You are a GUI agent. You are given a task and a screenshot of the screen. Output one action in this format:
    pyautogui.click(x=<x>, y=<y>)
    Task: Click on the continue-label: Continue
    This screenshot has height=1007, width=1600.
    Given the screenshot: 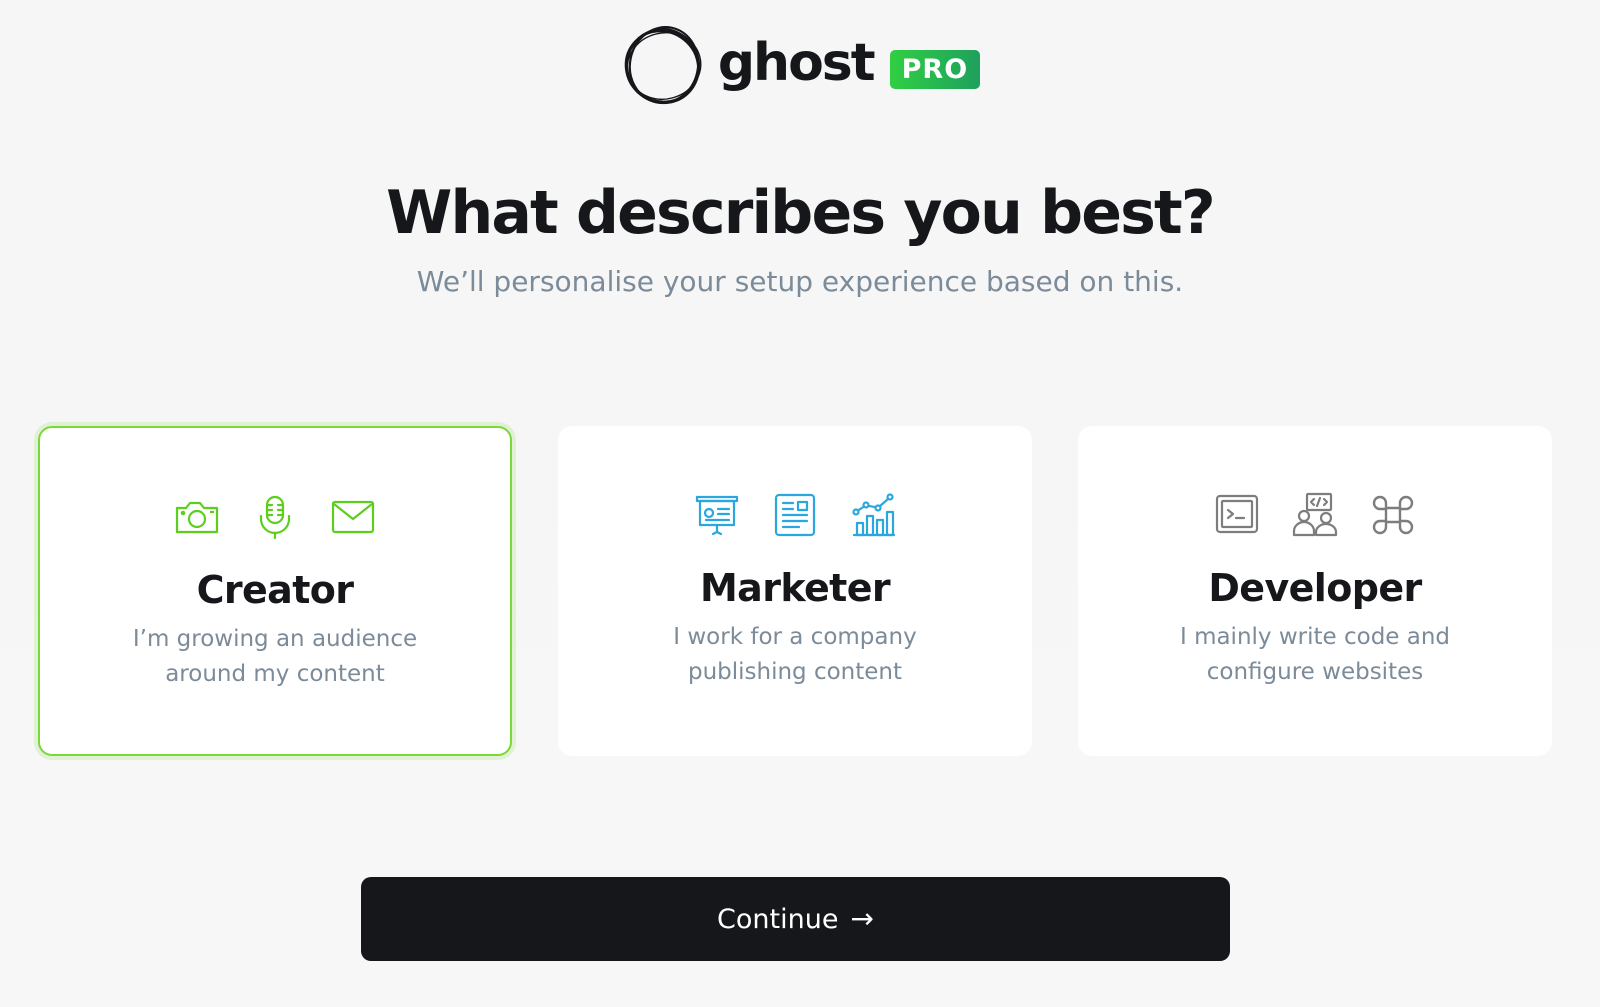 What is the action you would take?
    pyautogui.click(x=778, y=919)
    